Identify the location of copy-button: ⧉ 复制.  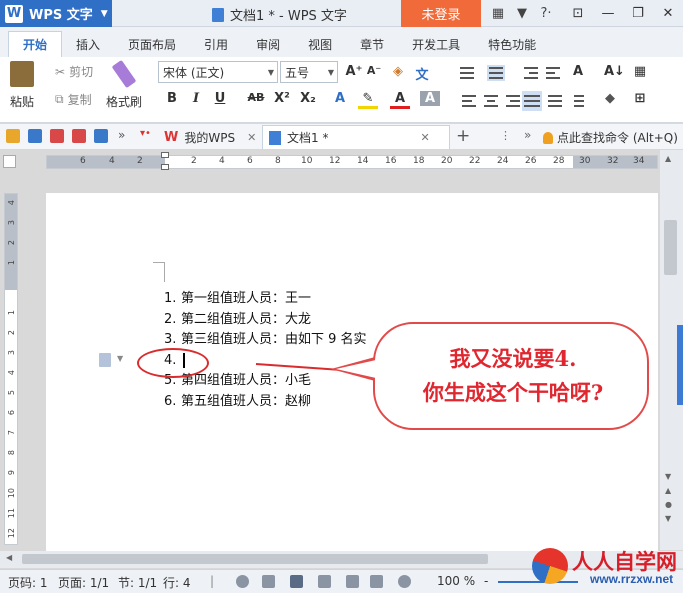
(73, 99).